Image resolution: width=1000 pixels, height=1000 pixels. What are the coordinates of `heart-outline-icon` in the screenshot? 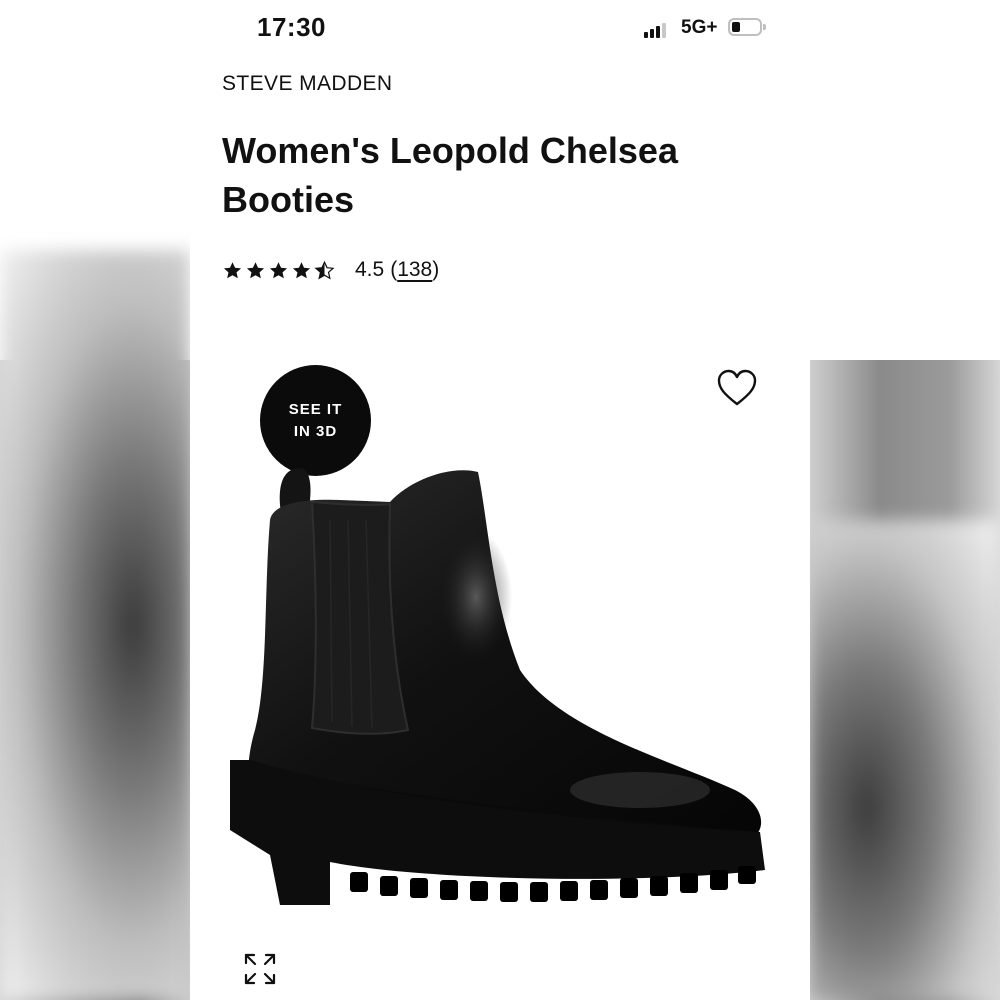 It's located at (737, 388).